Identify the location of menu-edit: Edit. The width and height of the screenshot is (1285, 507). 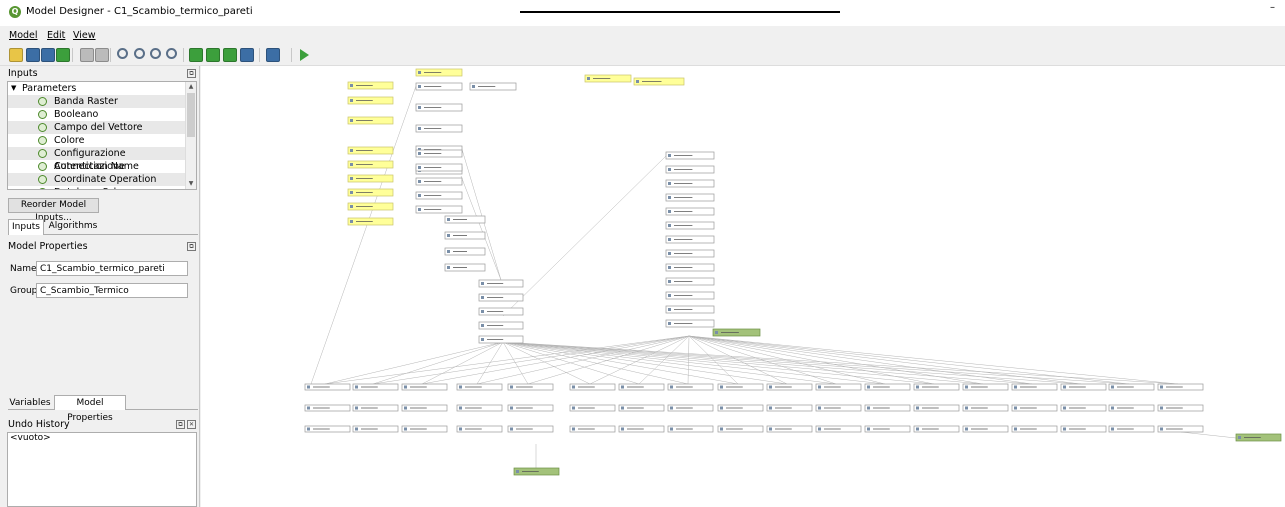
(56, 35).